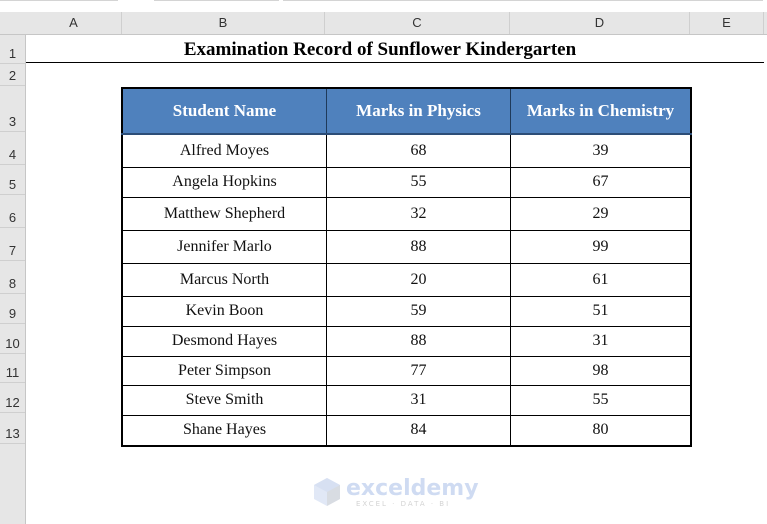 This screenshot has height=524, width=767. What do you see at coordinates (383, 6) in the screenshot?
I see `top-bar` at bounding box center [383, 6].